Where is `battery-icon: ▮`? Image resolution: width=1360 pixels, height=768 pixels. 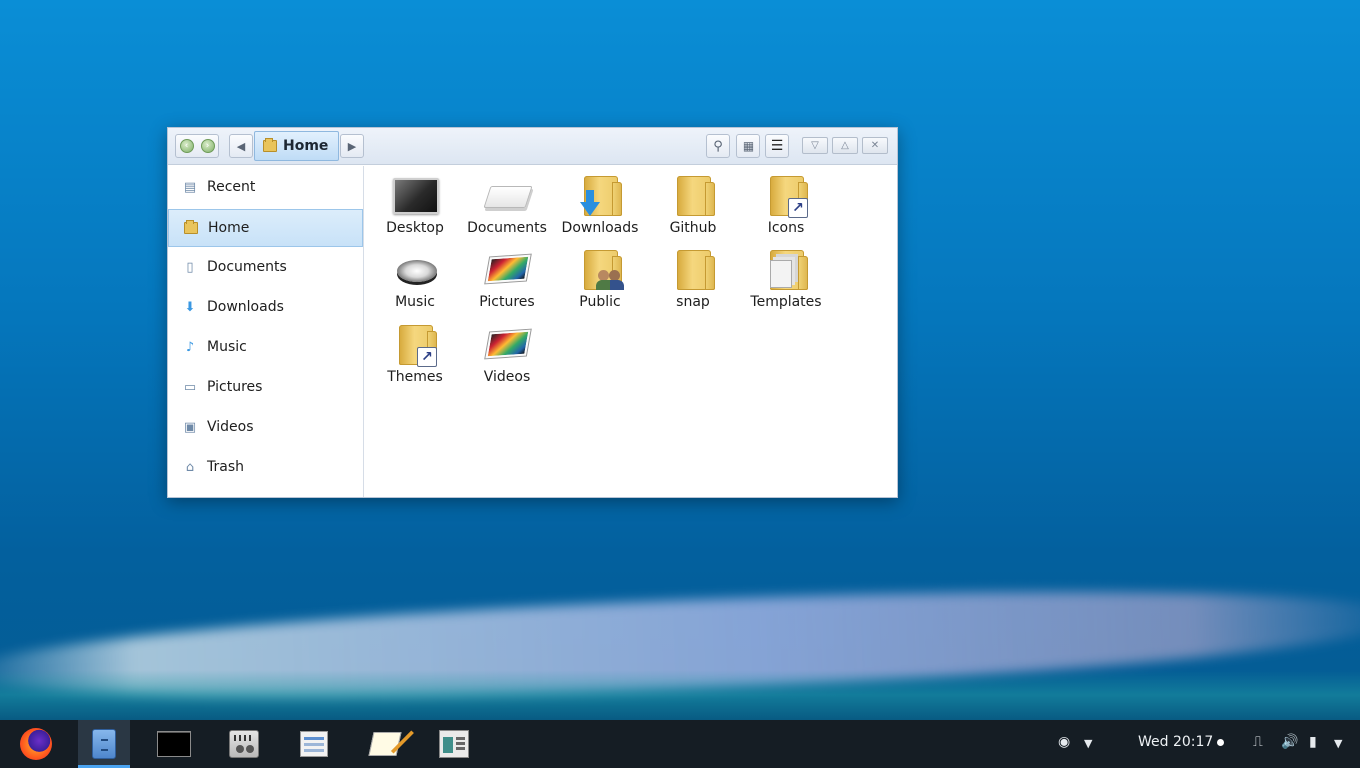
battery-icon: ▮ is located at coordinates (1313, 742).